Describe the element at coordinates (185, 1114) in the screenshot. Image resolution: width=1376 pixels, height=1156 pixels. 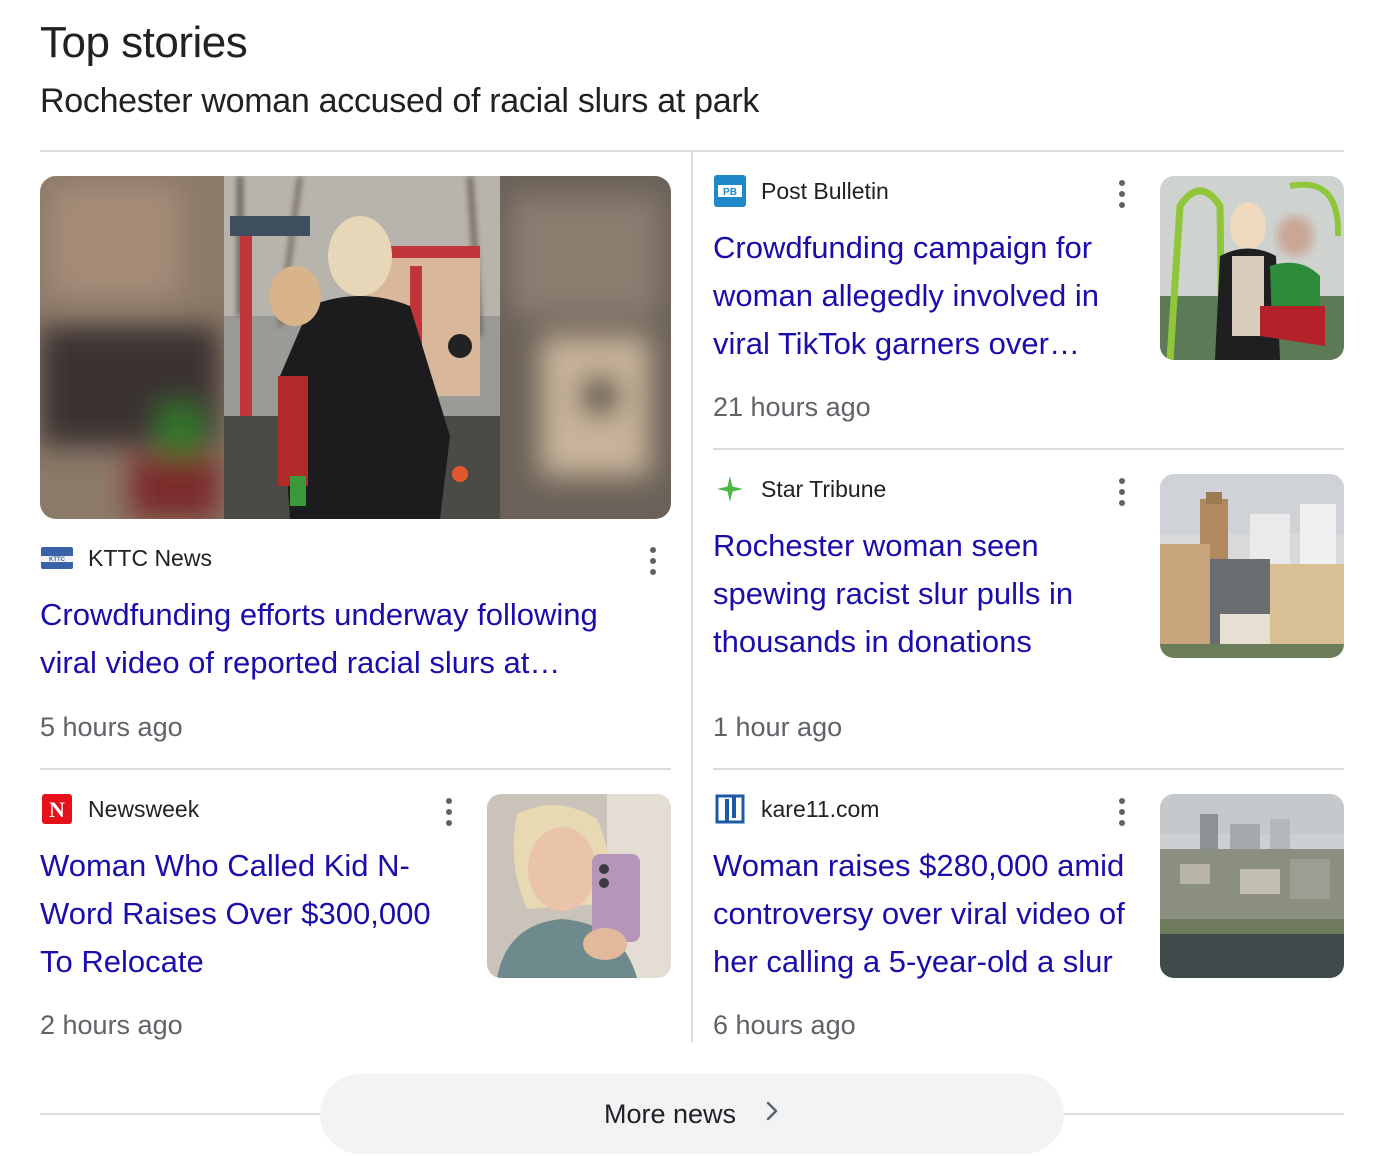
I see `more-divider-left` at that location.